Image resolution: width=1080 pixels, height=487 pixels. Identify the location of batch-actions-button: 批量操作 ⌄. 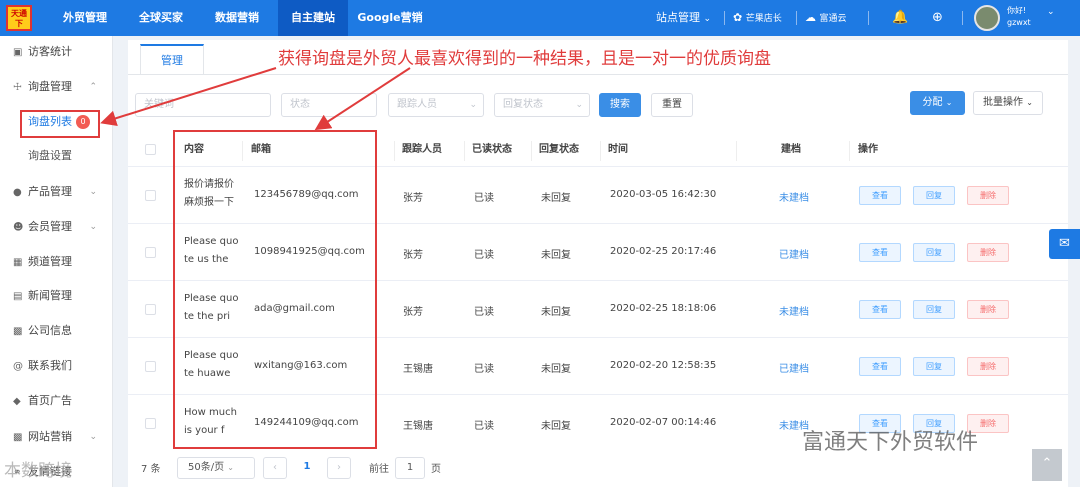
(1008, 103).